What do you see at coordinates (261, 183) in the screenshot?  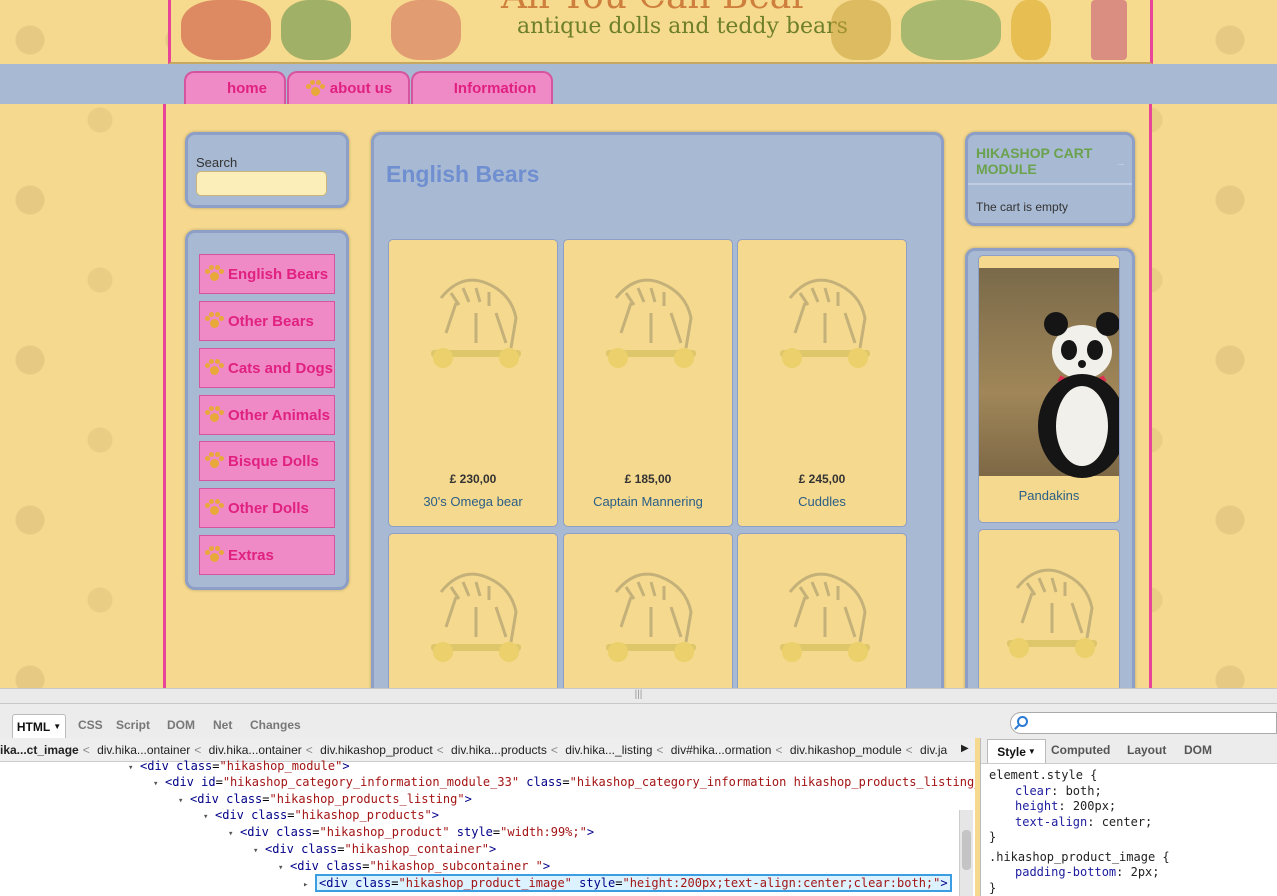 I see `search-input` at bounding box center [261, 183].